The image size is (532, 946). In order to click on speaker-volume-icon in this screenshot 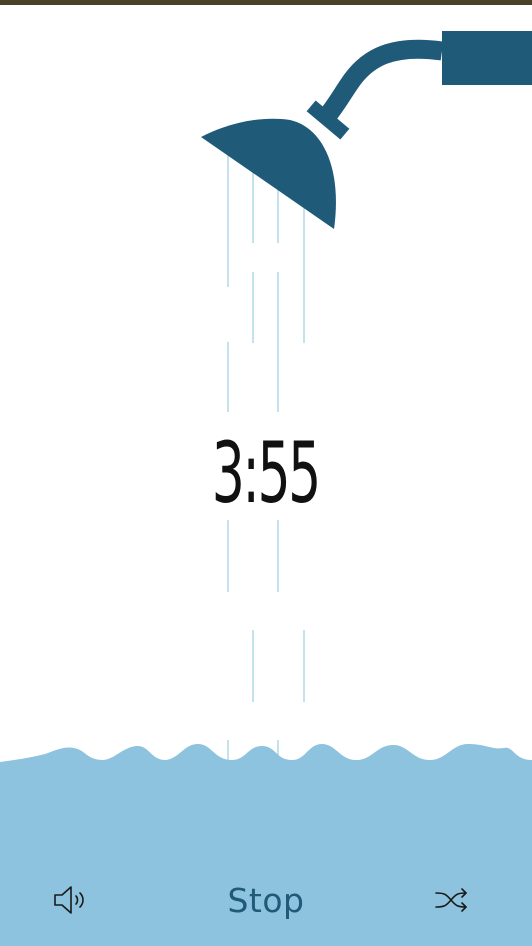, I will do `click(69, 900)`.